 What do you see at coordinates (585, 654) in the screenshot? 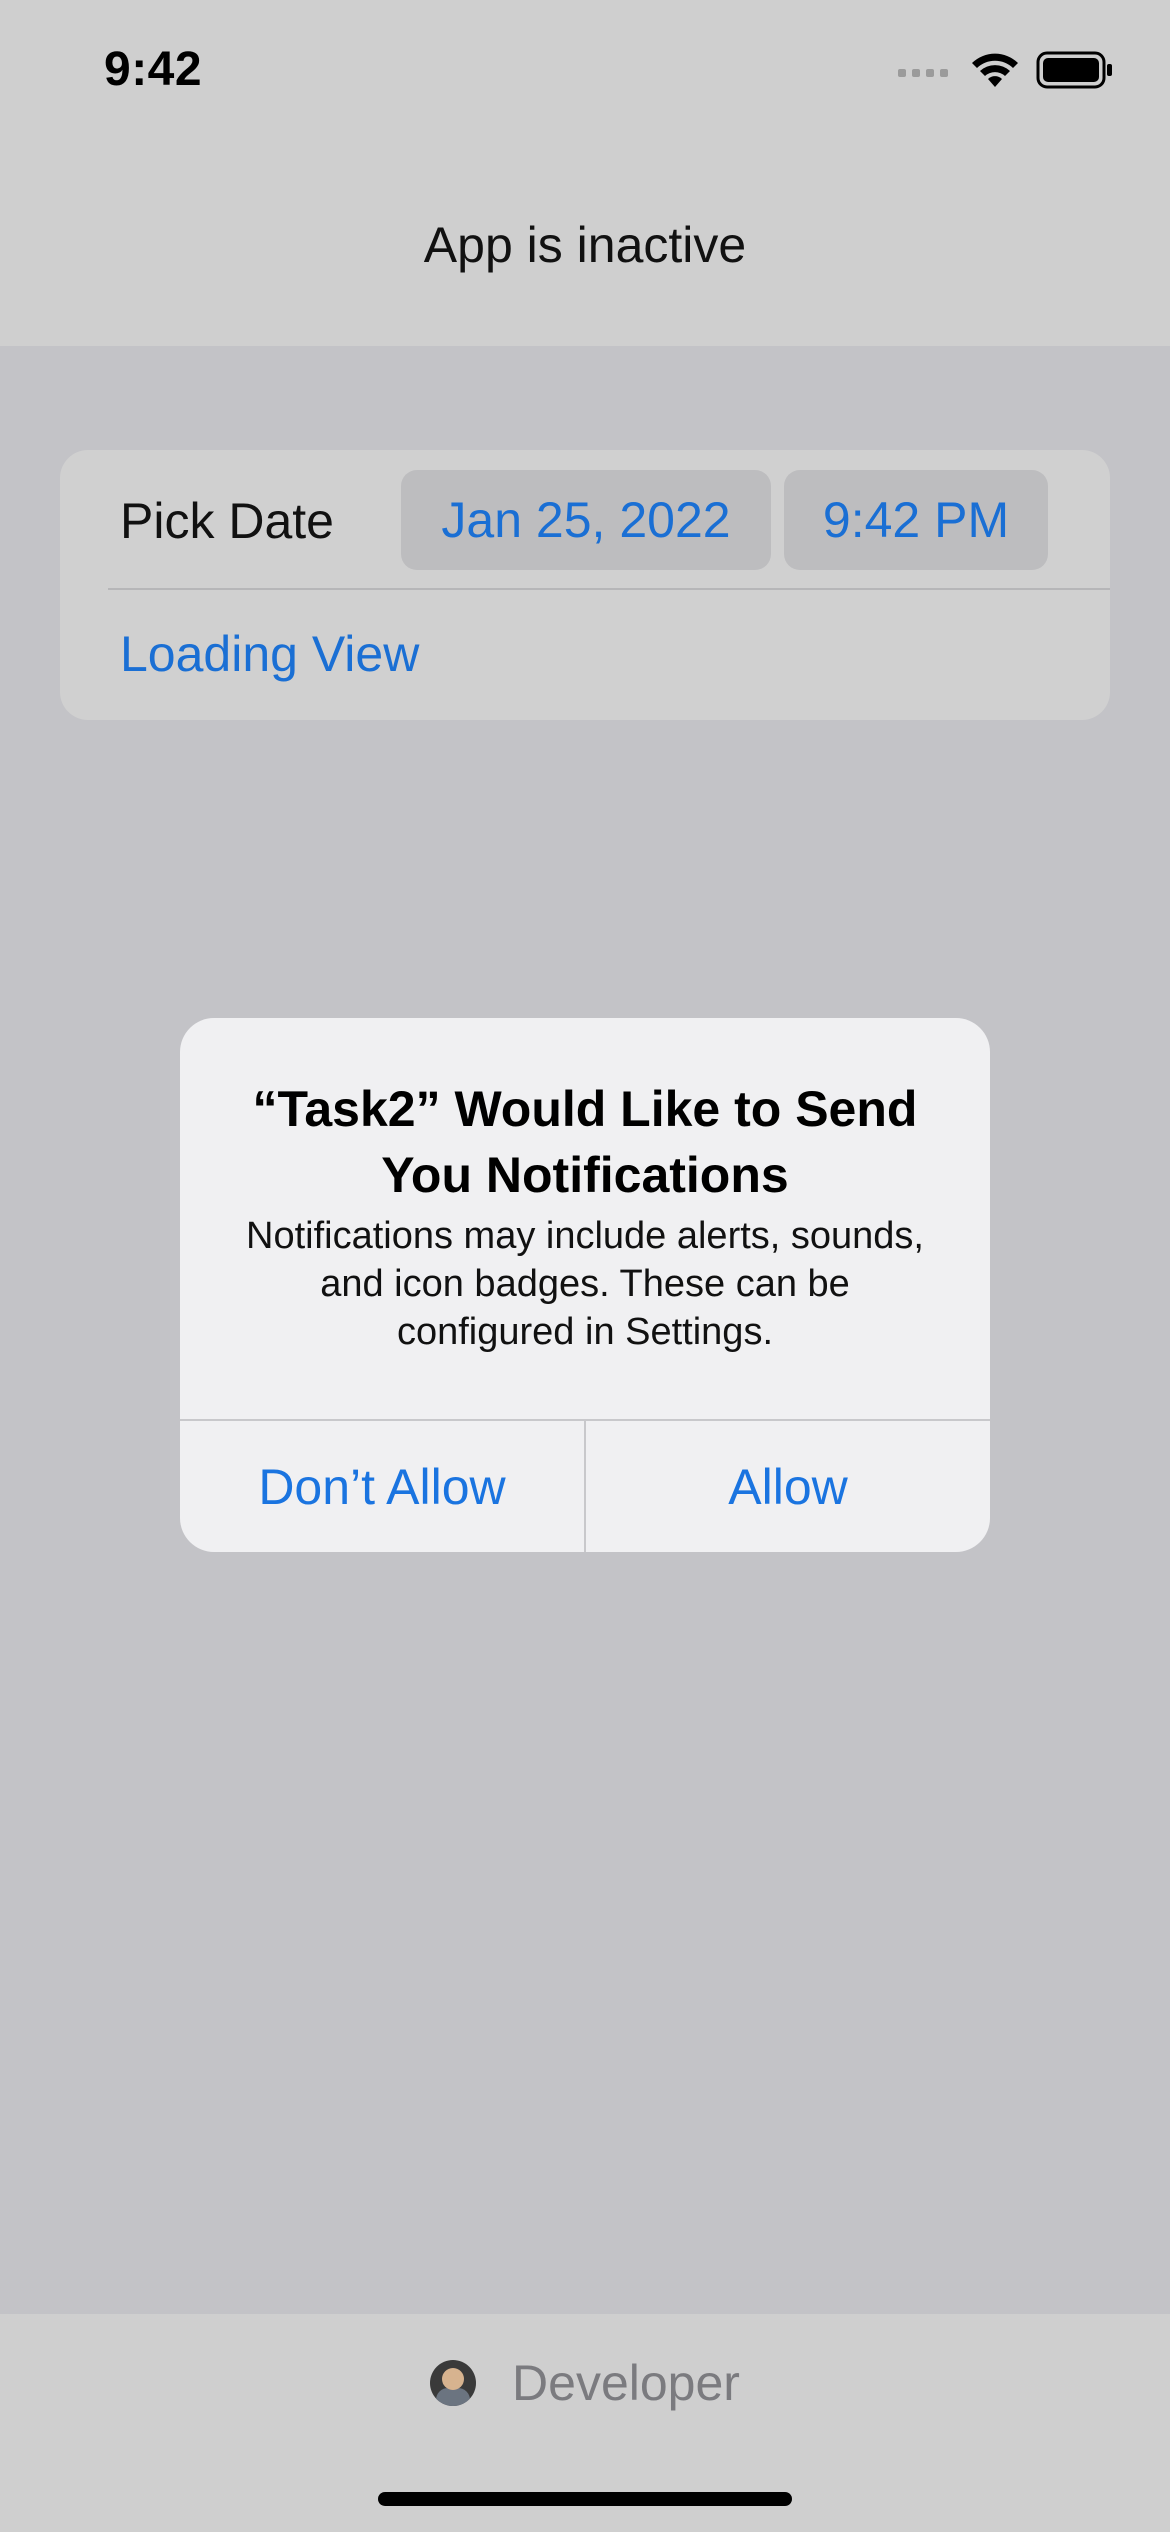
I see `loading-view-row: Loading View` at bounding box center [585, 654].